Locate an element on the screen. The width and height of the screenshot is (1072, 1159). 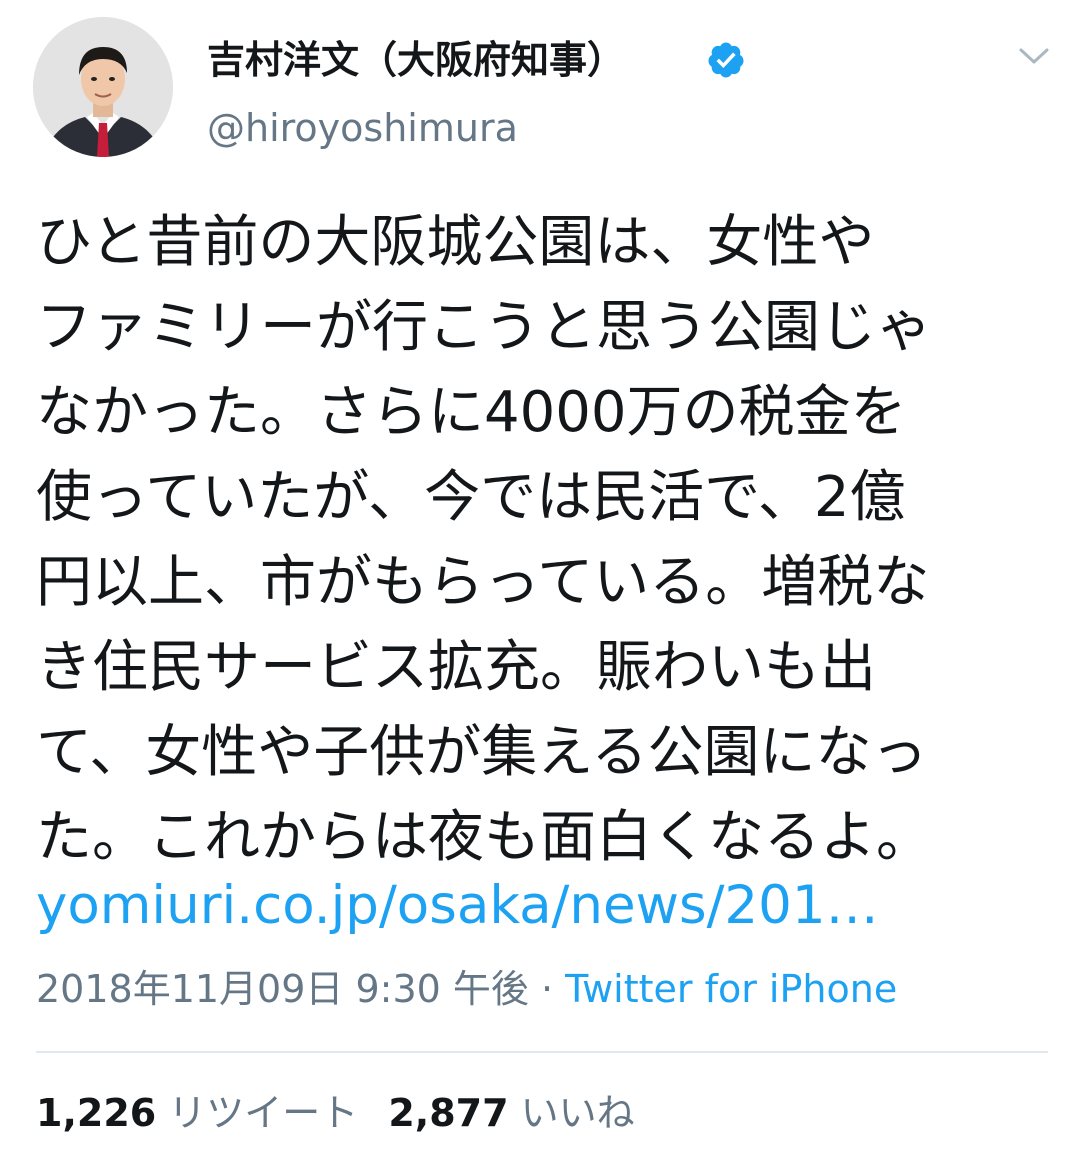
divider is located at coordinates (542, 1052).